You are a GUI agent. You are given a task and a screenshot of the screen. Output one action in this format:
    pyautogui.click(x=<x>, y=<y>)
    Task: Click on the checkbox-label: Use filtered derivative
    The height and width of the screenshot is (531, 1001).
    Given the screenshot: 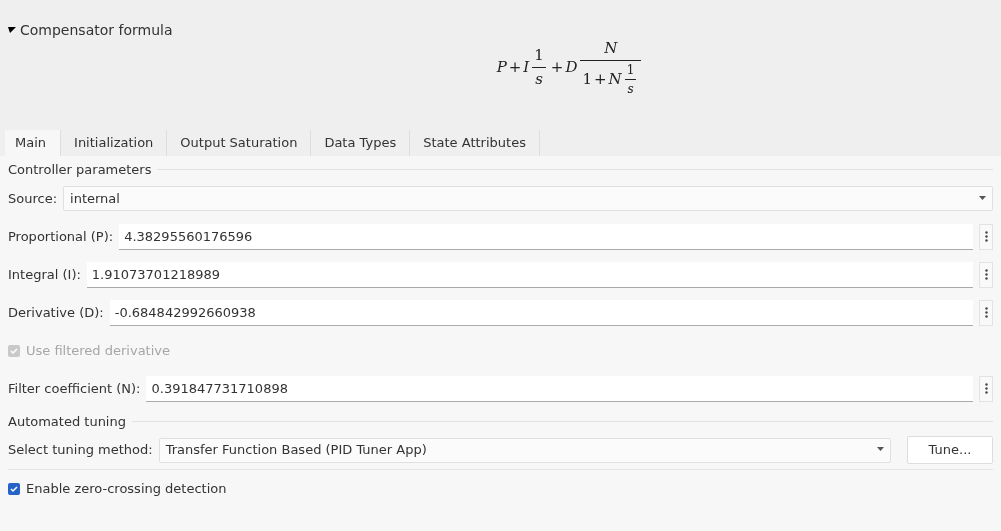 What is the action you would take?
    pyautogui.click(x=98, y=350)
    